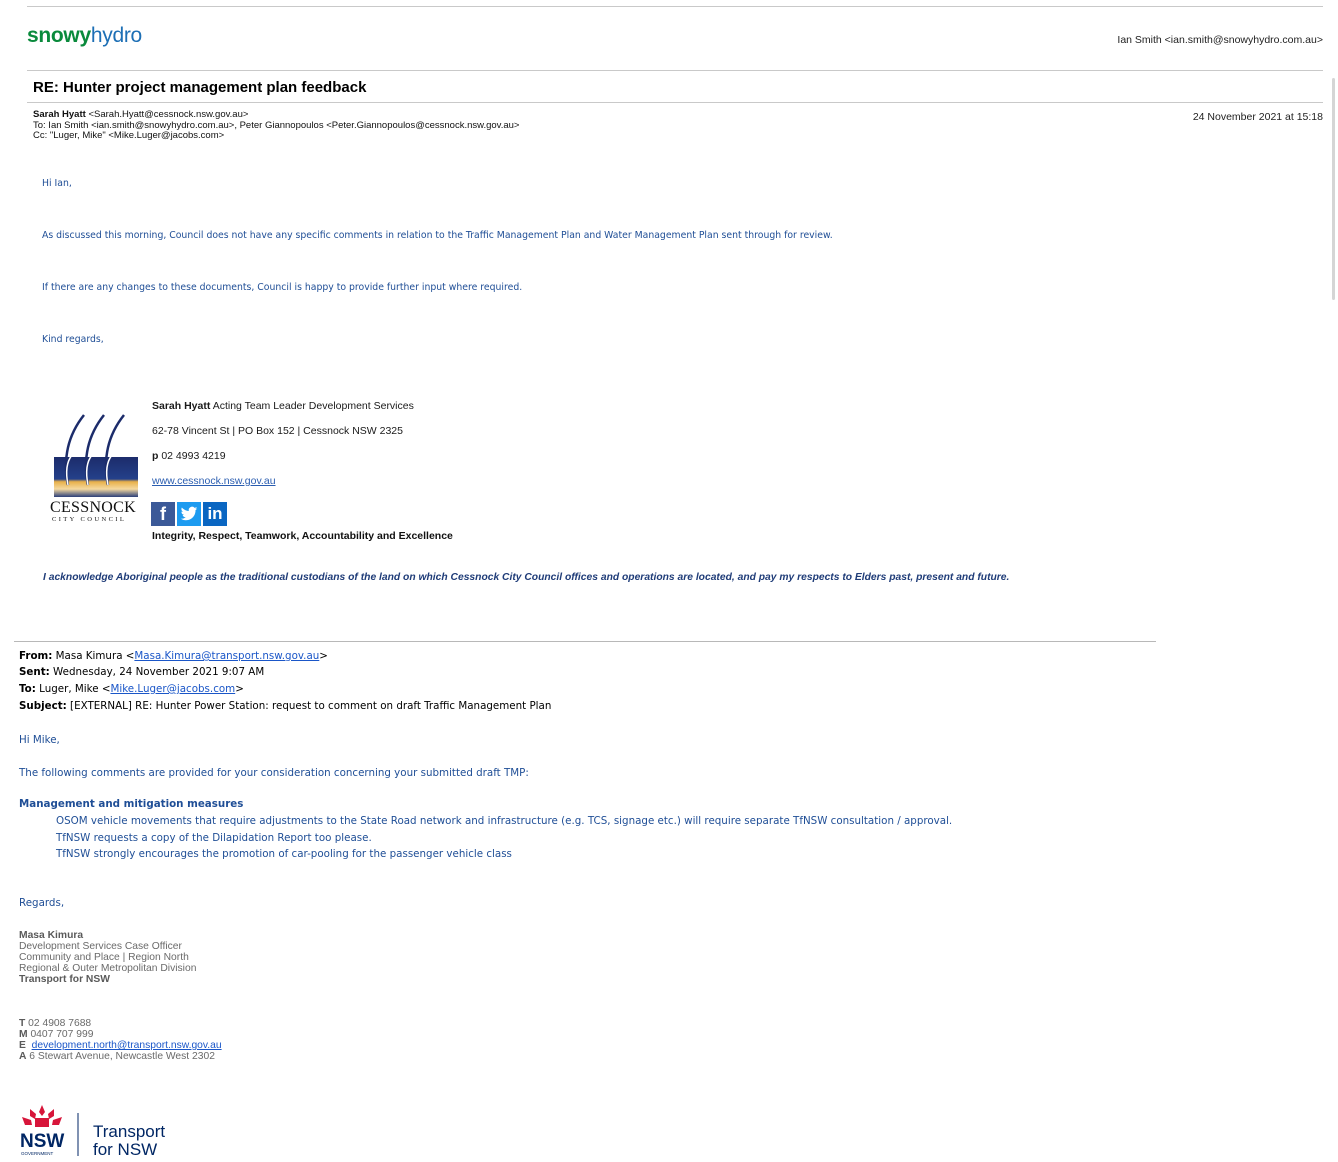  What do you see at coordinates (59, 114) in the screenshot?
I see `sender-name: Sarah Hyatt` at bounding box center [59, 114].